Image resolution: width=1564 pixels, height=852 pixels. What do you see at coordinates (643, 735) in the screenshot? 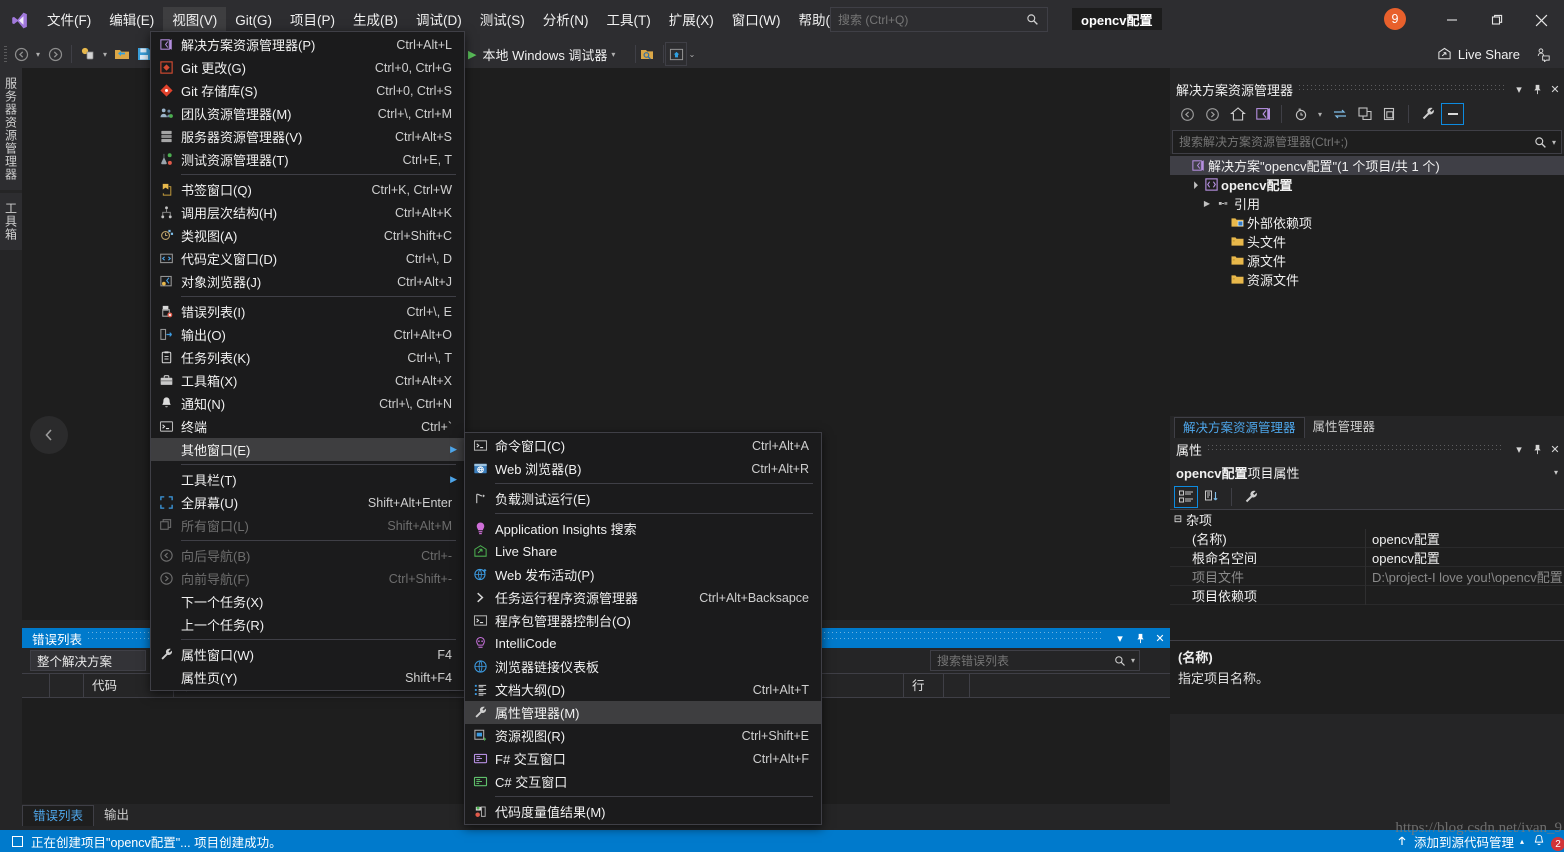
I see `menu-item-14: 资源视图(R) Ctrl+Shift+E` at bounding box center [643, 735].